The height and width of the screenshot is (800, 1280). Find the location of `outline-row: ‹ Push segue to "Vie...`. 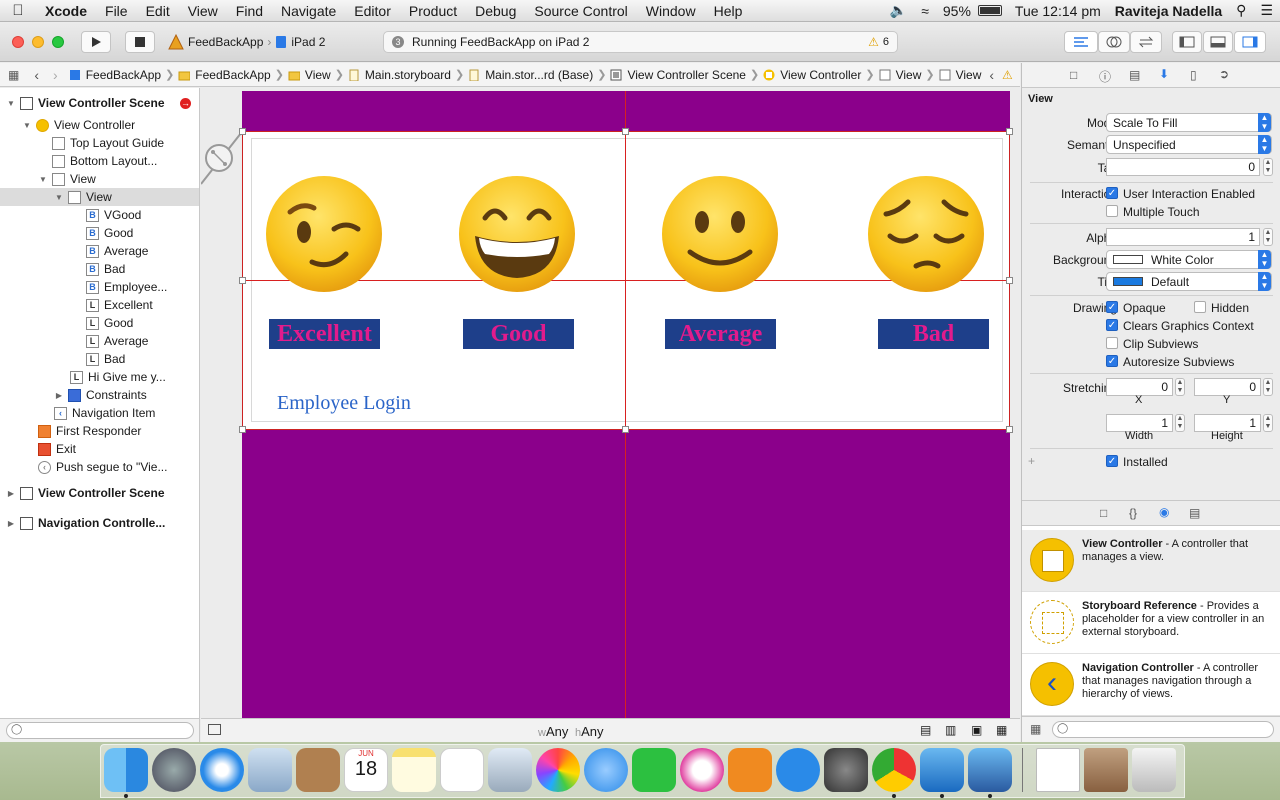

outline-row: ‹ Push segue to "Vie... is located at coordinates (99, 467).